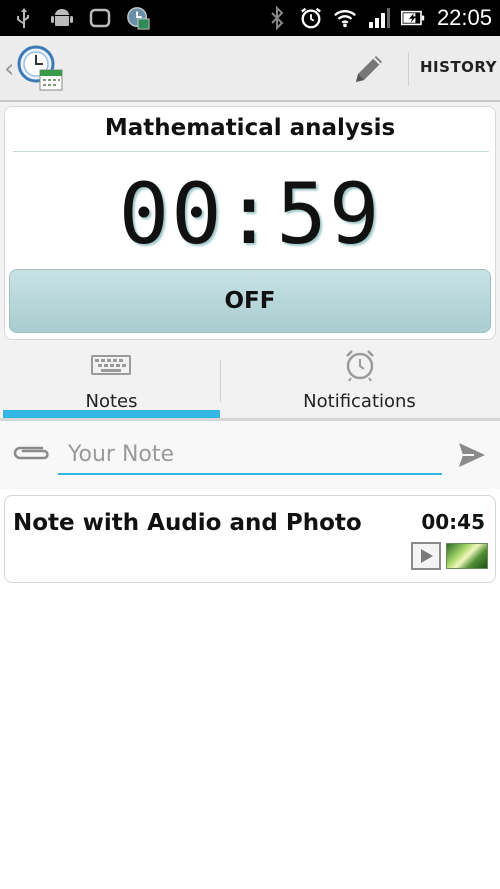  What do you see at coordinates (24, 18) in the screenshot?
I see `usb-icon` at bounding box center [24, 18].